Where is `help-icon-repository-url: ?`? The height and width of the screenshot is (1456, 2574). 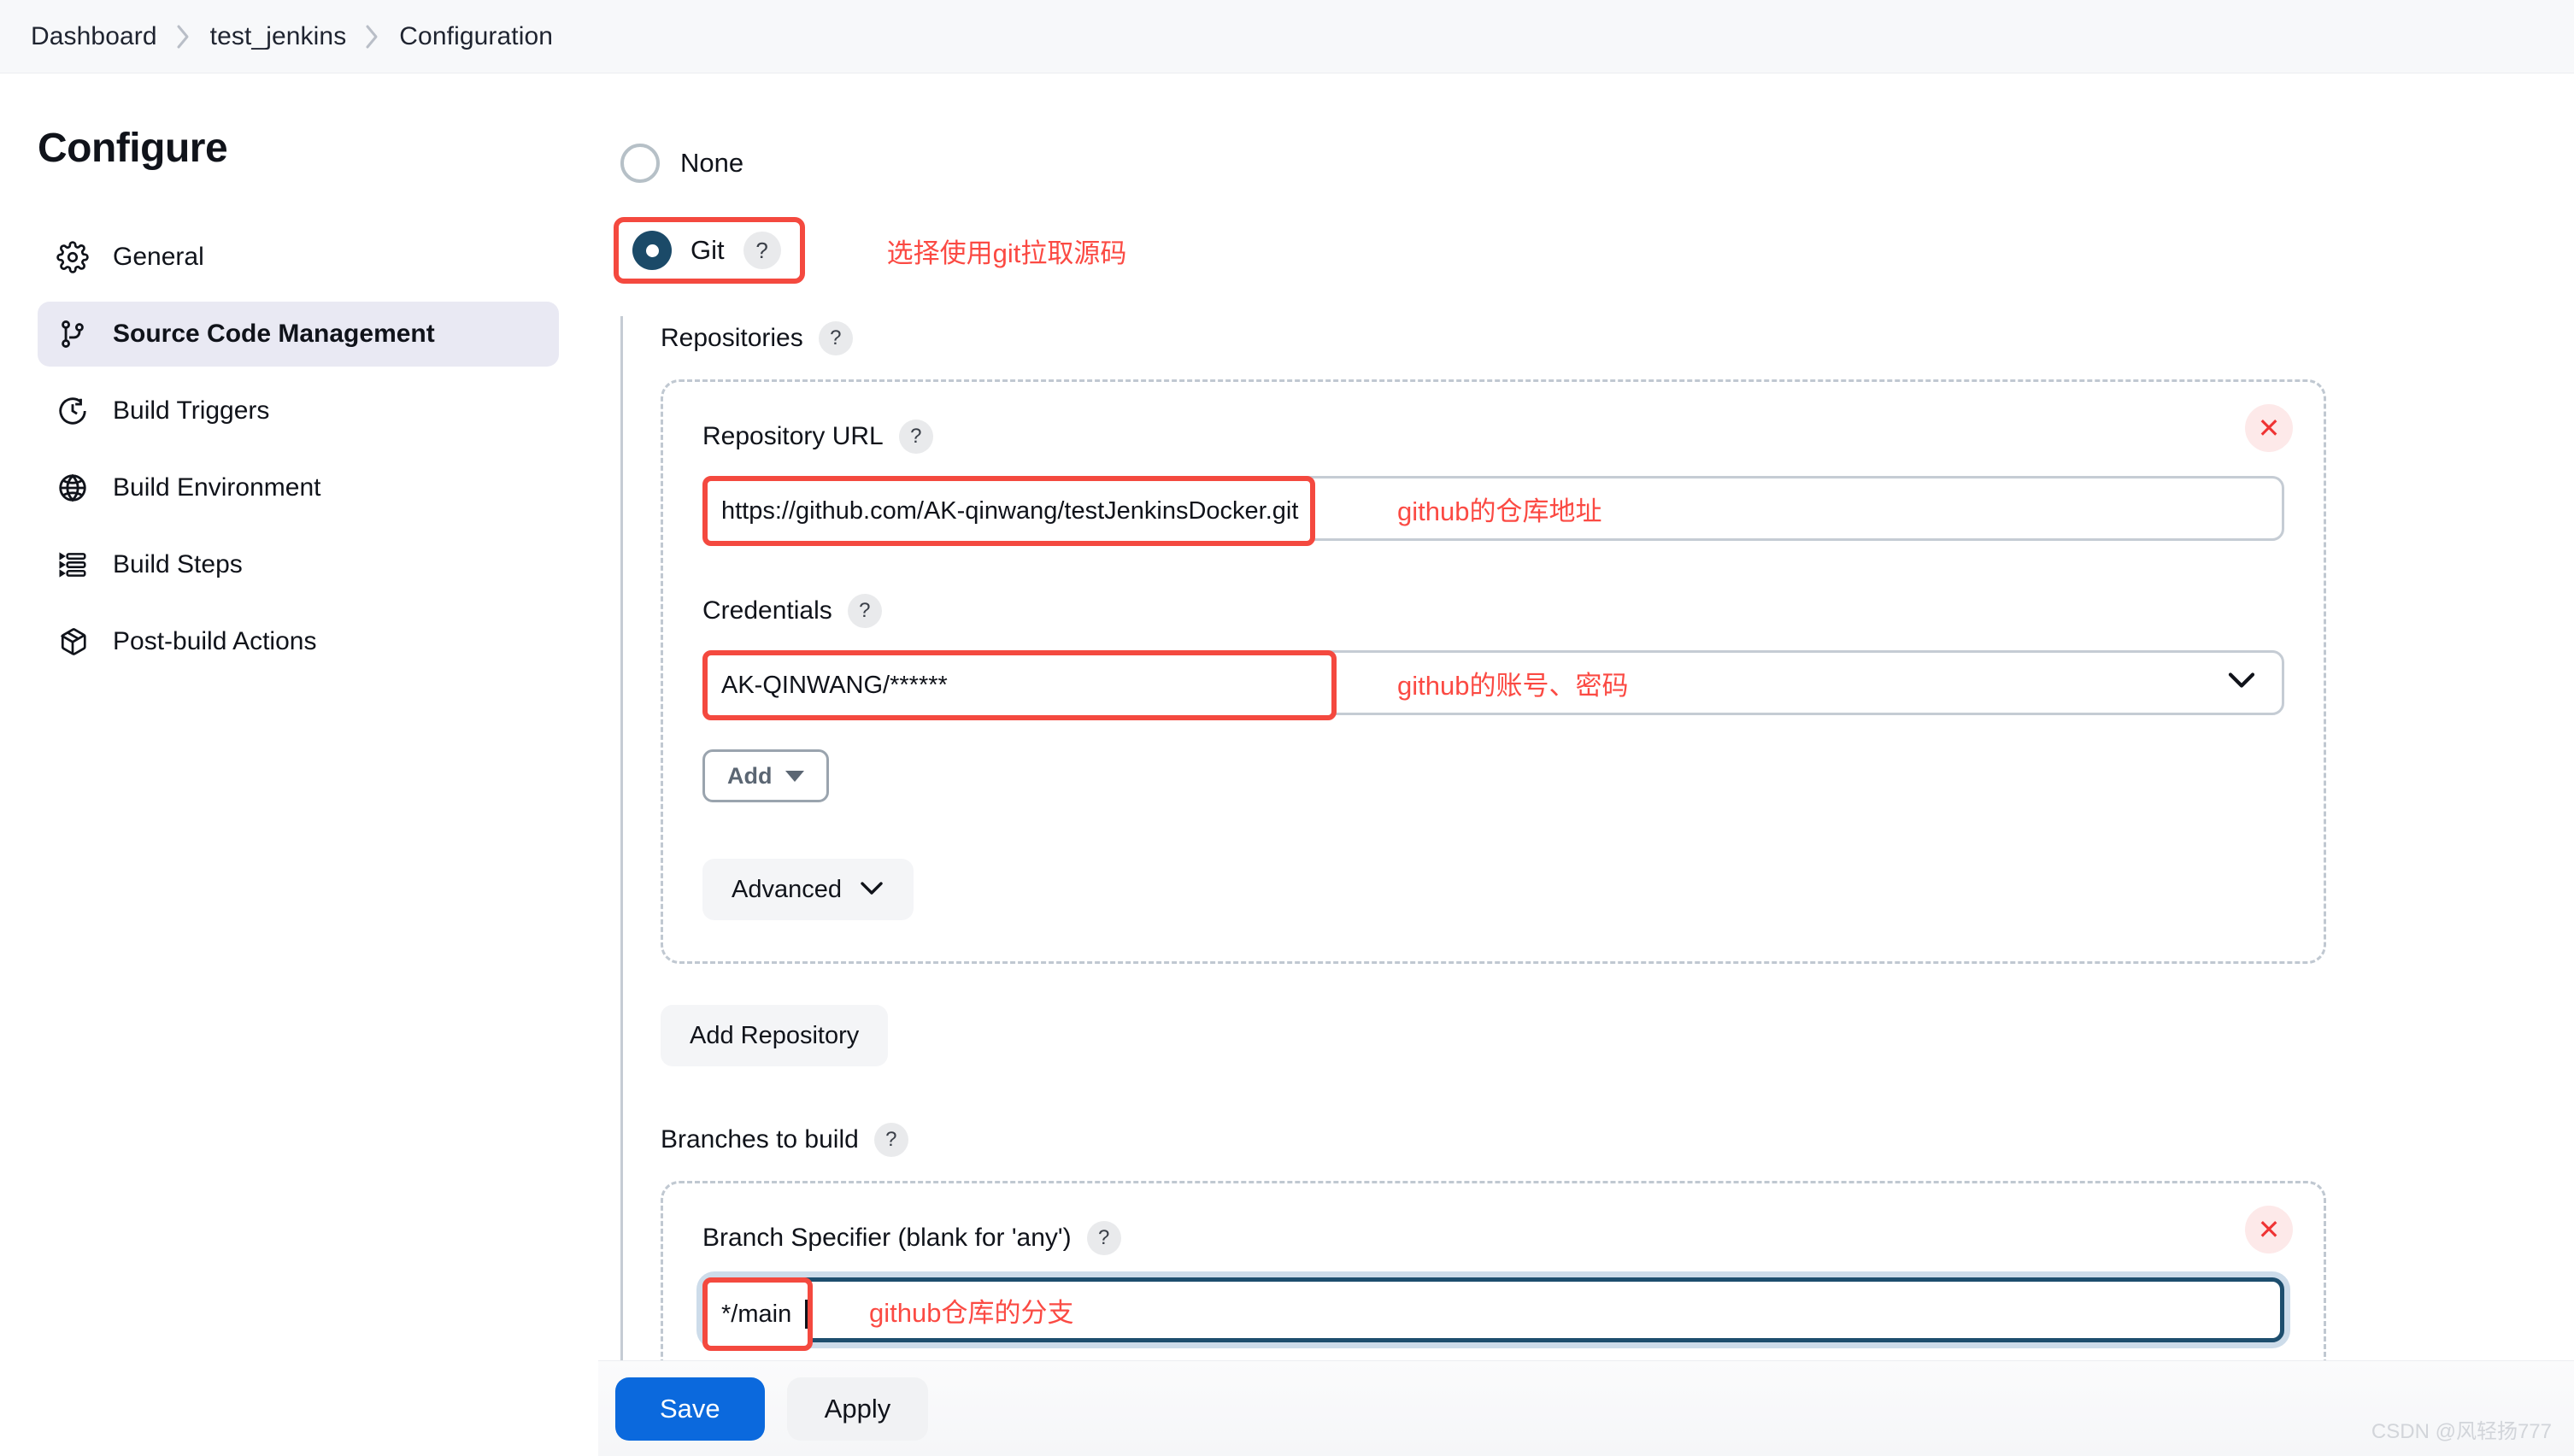
help-icon-repository-url: ? is located at coordinates (915, 437).